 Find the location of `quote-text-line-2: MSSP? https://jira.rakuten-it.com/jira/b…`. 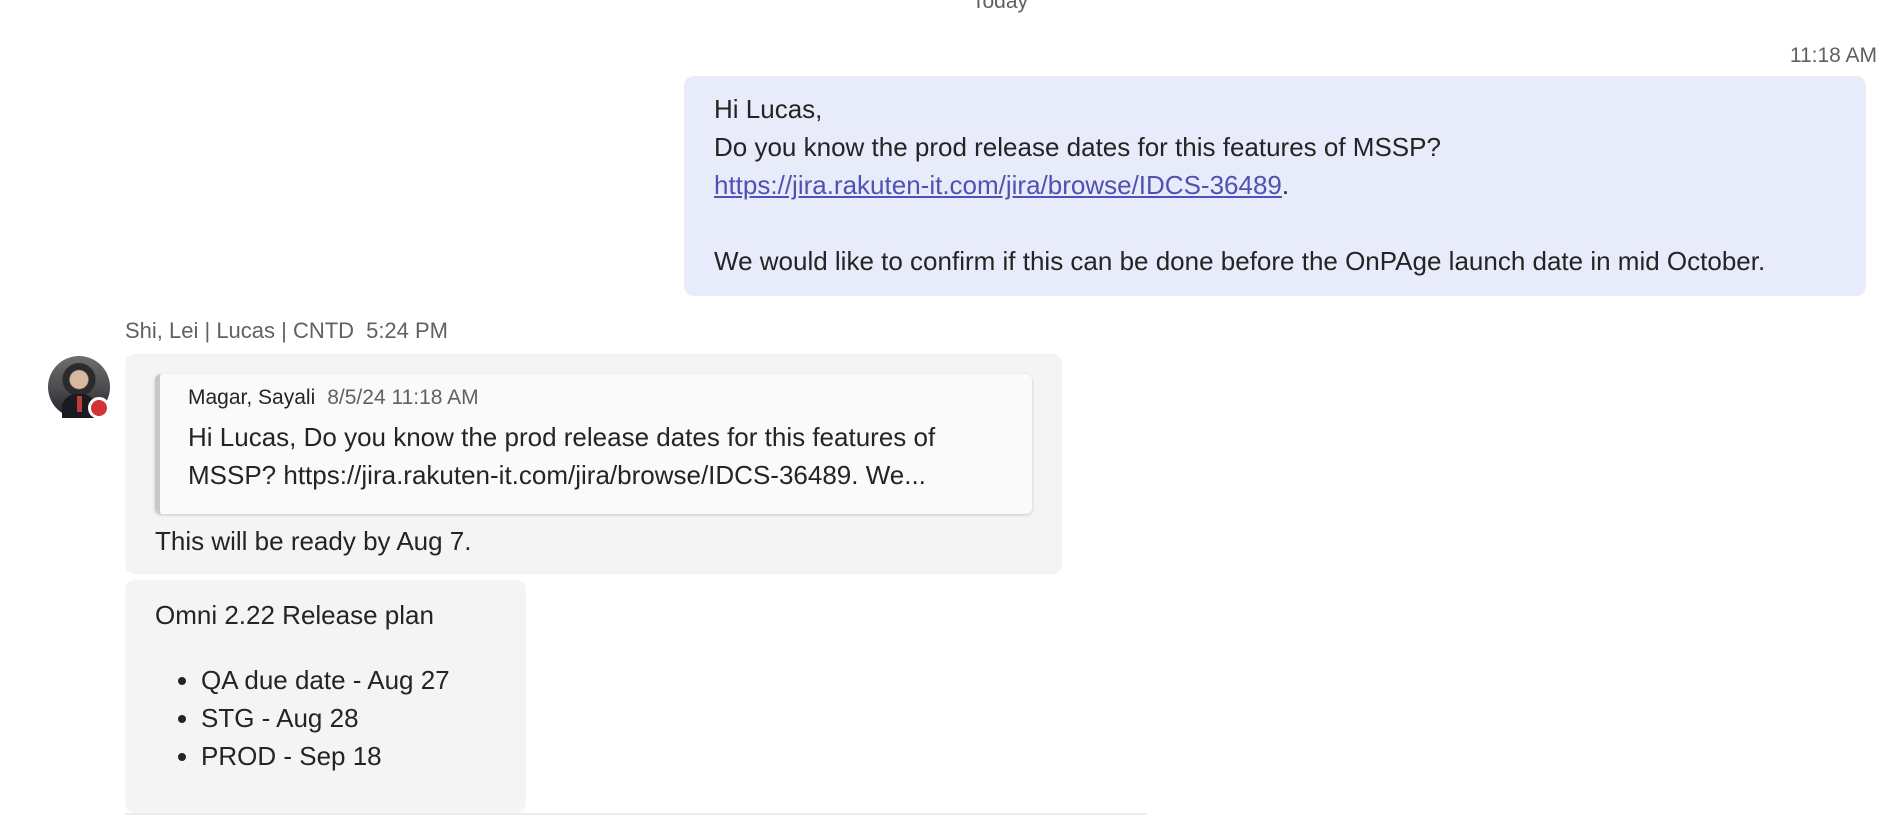

quote-text-line-2: MSSP? https://jira.rakuten-it.com/jira/b… is located at coordinates (557, 475).